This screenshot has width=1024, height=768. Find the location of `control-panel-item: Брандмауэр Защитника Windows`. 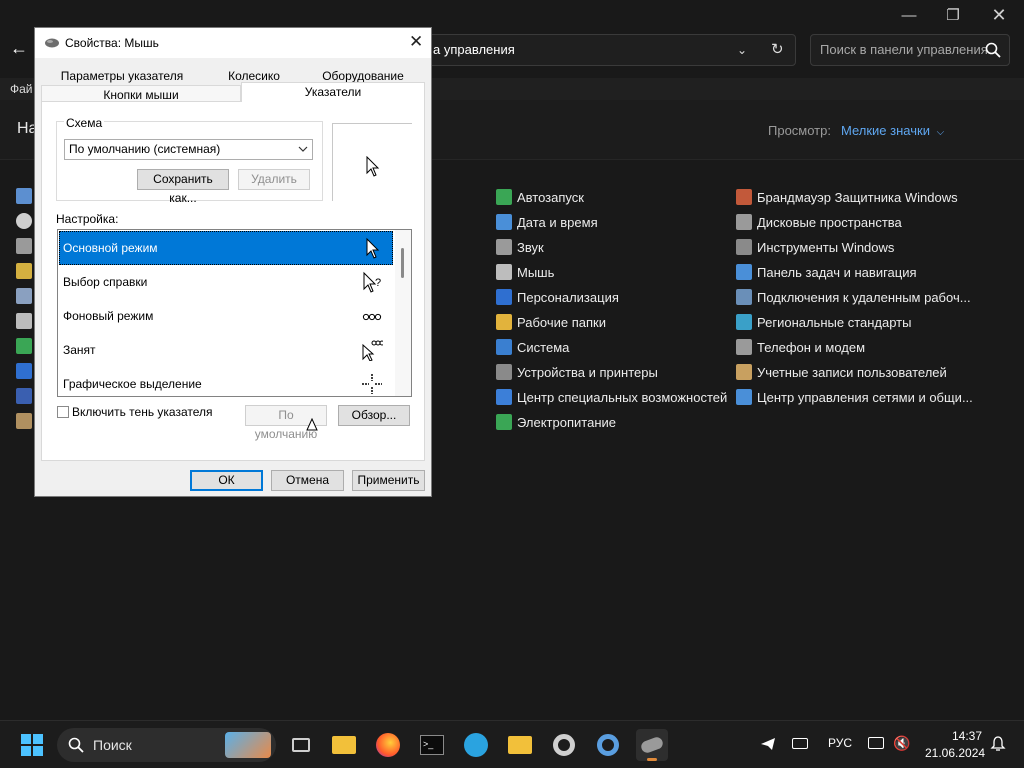

control-panel-item: Брандмауэр Защитника Windows is located at coordinates (847, 197).